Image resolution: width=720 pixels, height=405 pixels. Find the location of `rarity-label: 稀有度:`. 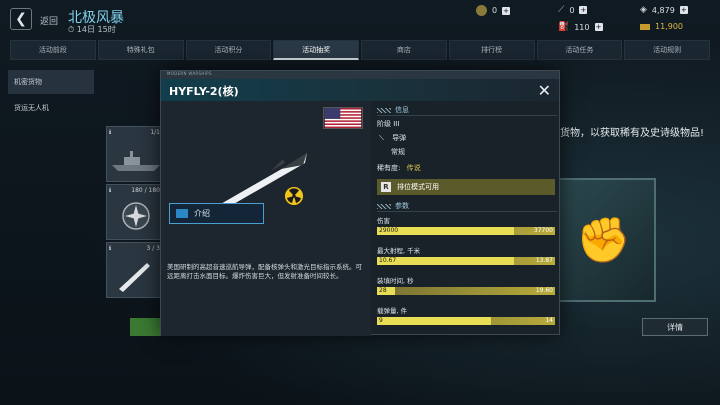

rarity-label: 稀有度: is located at coordinates (389, 168).